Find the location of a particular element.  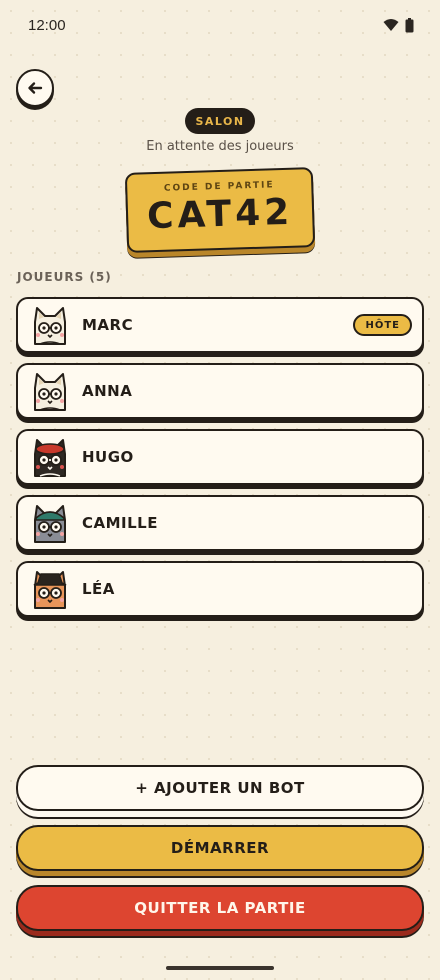

quit-game-button: QUITTER LA PARTIE is located at coordinates (220, 908).